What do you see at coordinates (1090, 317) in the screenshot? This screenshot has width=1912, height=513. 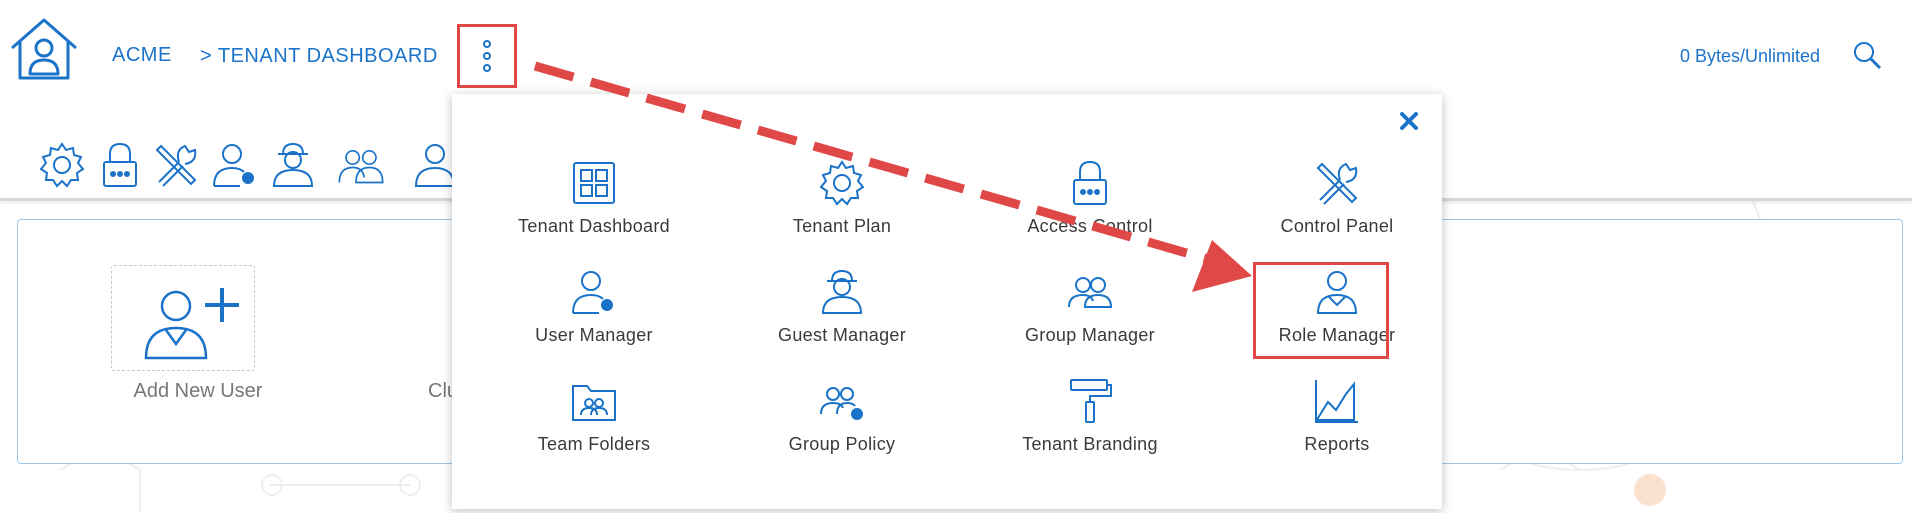 I see `menu-item-group-manager: Group Manager` at bounding box center [1090, 317].